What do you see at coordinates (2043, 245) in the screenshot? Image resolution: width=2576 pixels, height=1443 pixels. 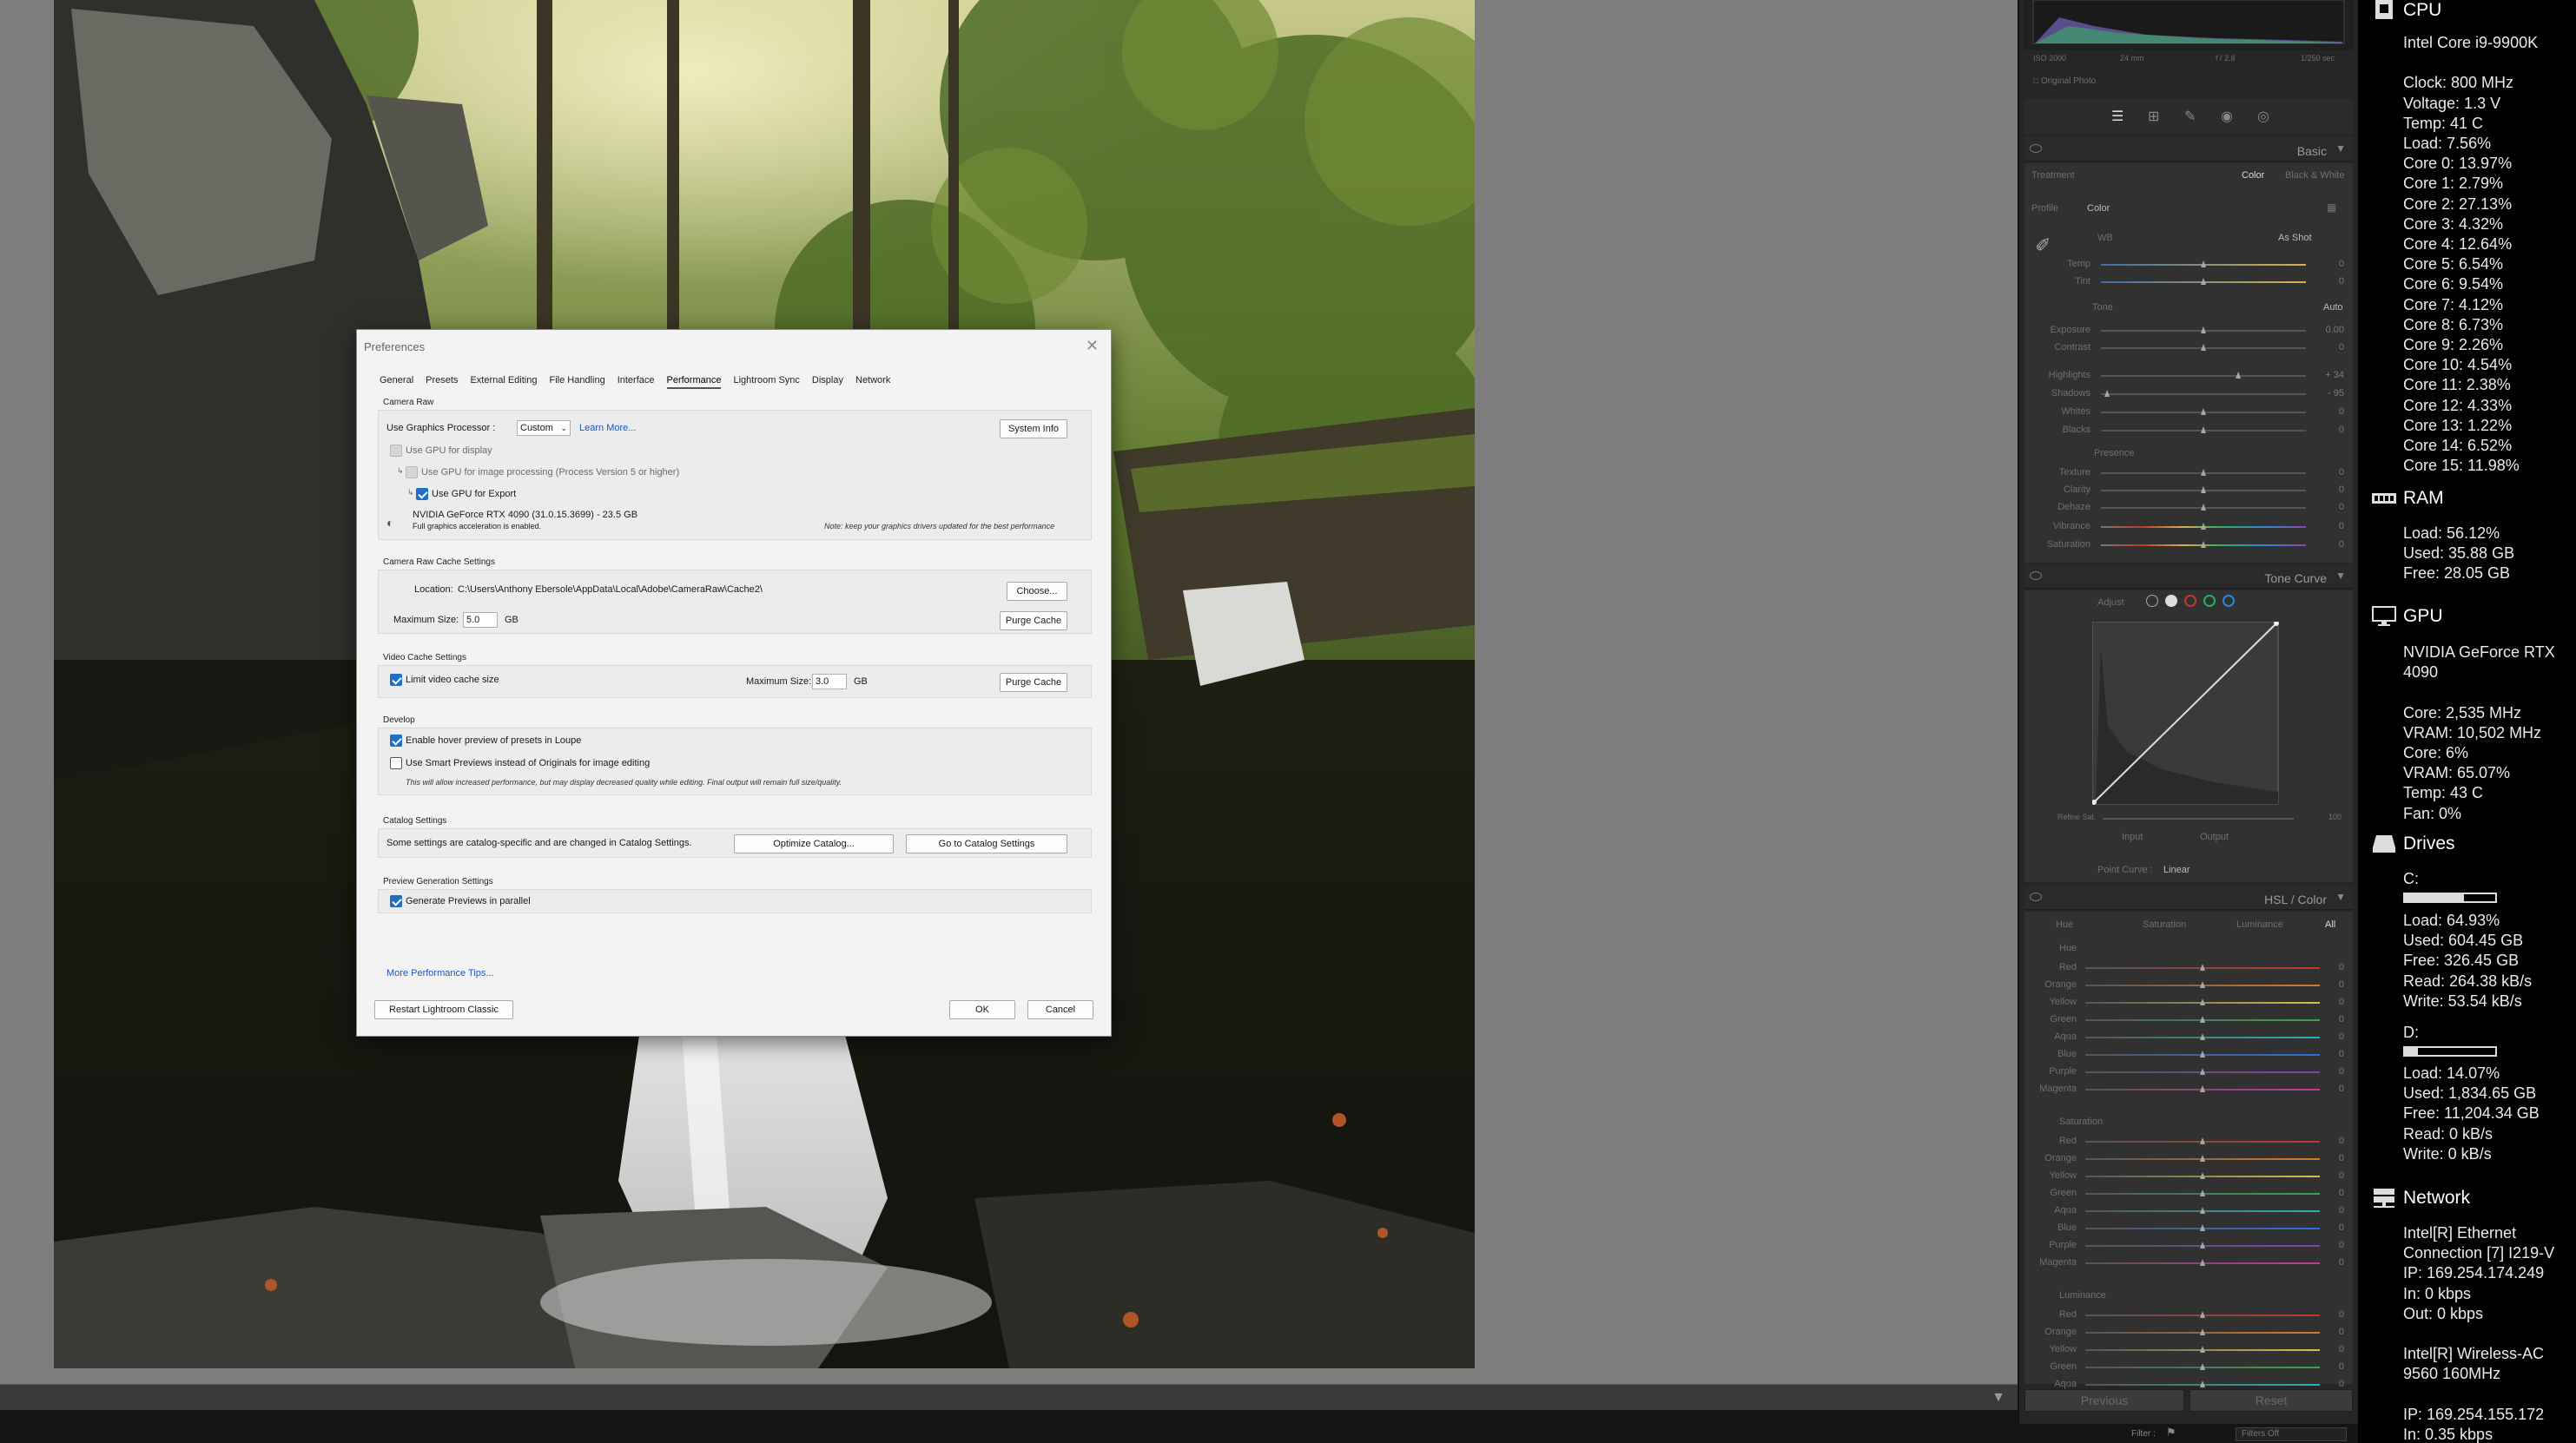 I see `eyedropper-icon: ✐` at bounding box center [2043, 245].